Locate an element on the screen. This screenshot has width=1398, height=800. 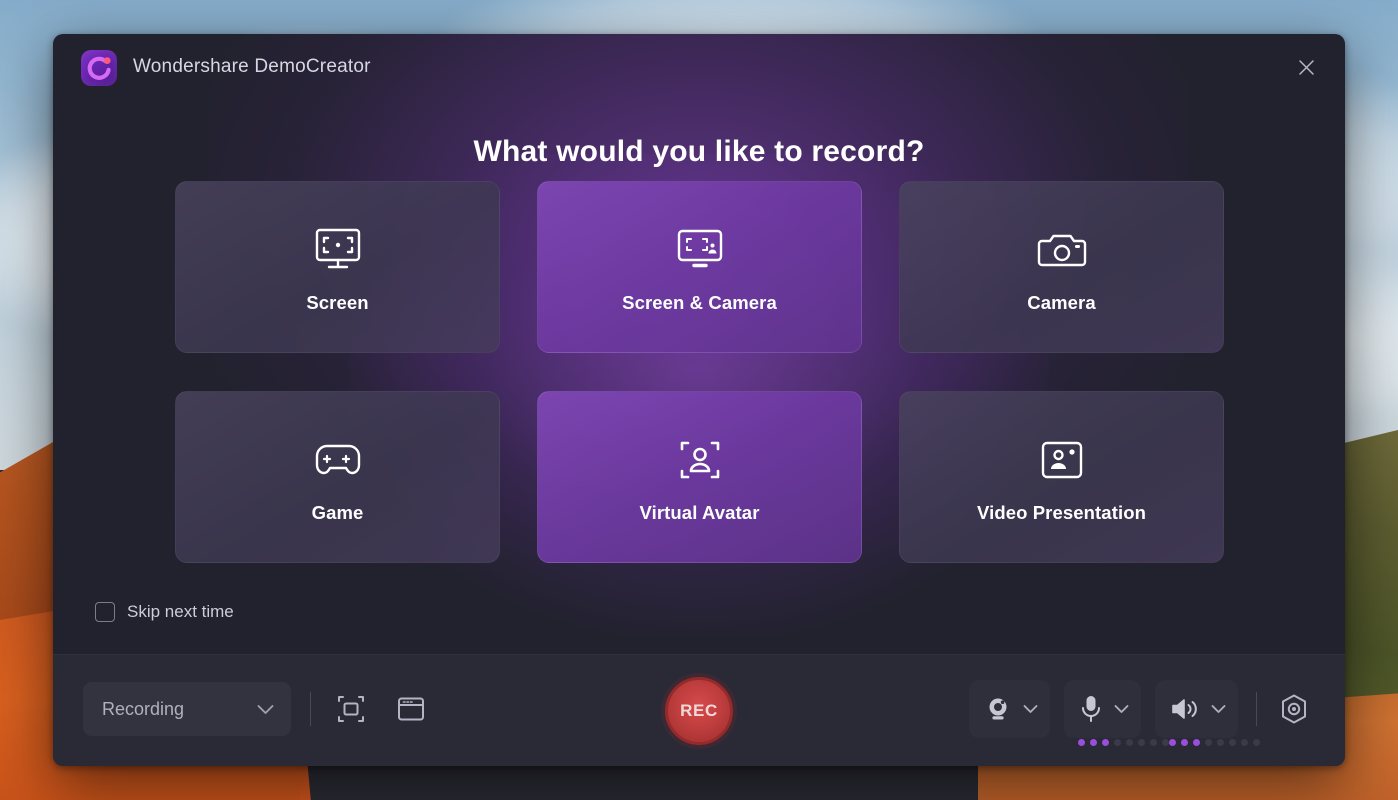
webcam-device-button is located at coordinates (1009, 709).